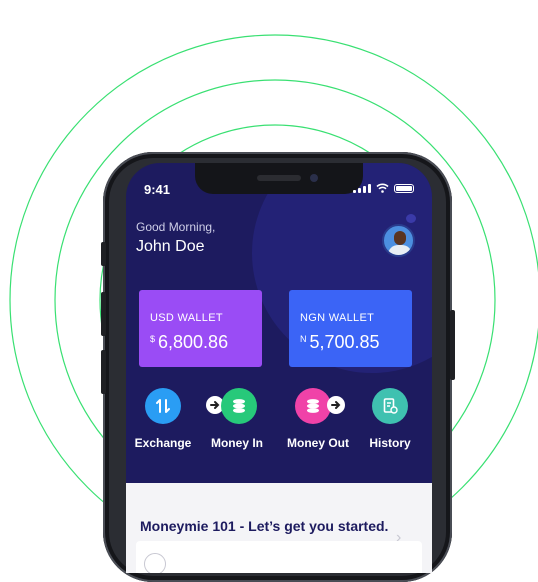  I want to click on phone-volume-up, so click(103, 314).